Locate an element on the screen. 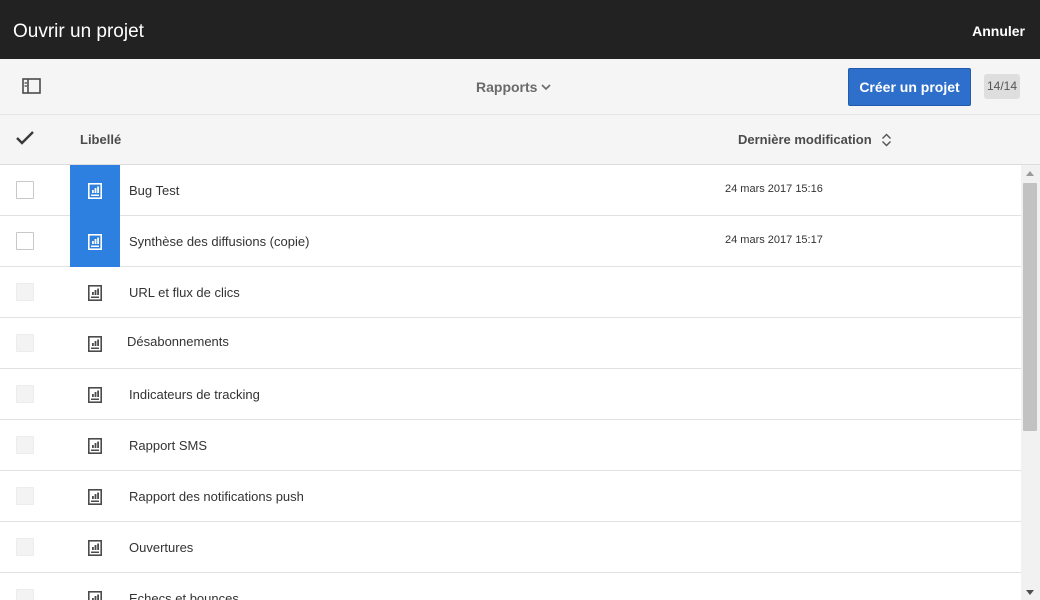 Image resolution: width=1040 pixels, height=600 pixels. row-date: 24 mars 2017 15:16 is located at coordinates (774, 189).